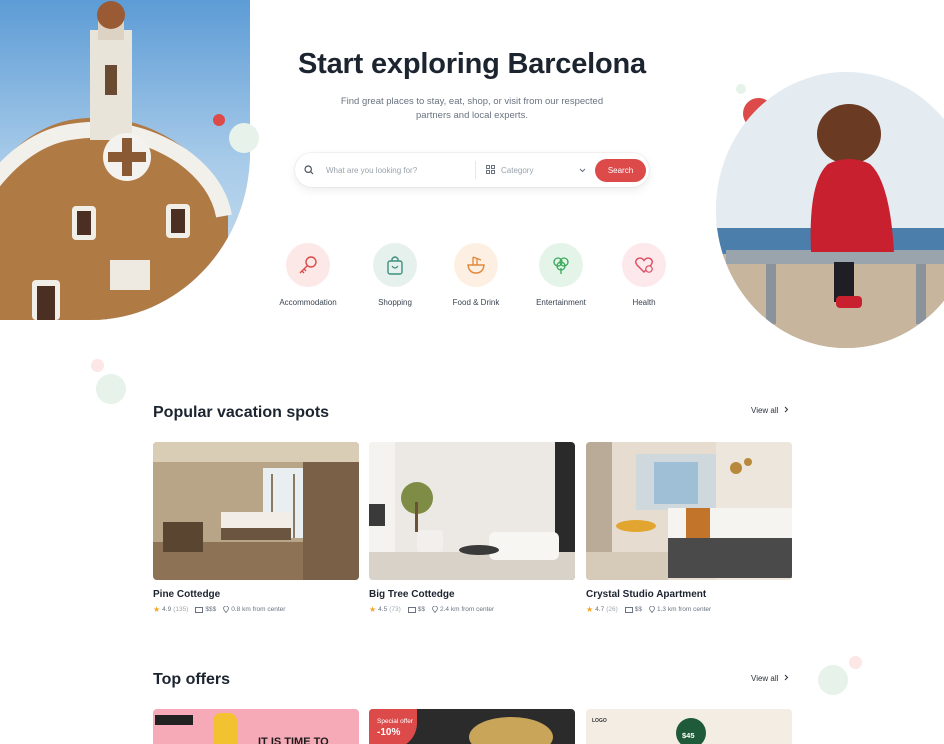  I want to click on category-select: Category, so click(536, 170).